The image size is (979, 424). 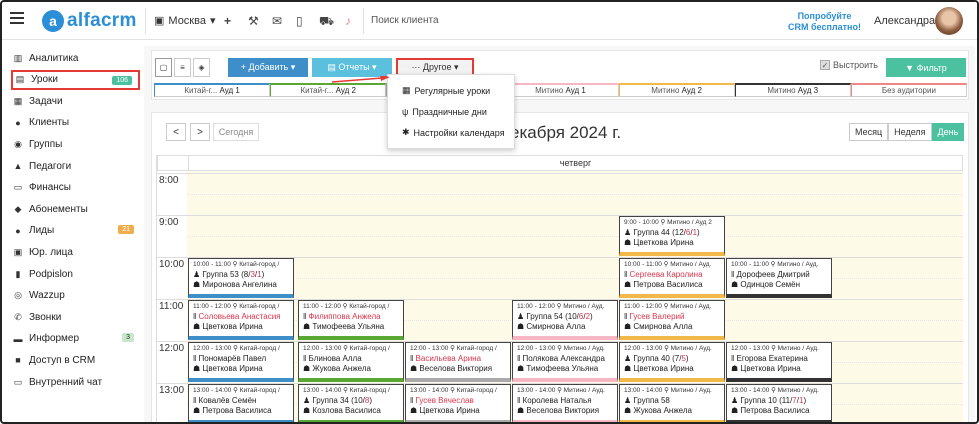 What do you see at coordinates (926, 67) in the screenshot?
I see `filter-button: ▼ Фильтр` at bounding box center [926, 67].